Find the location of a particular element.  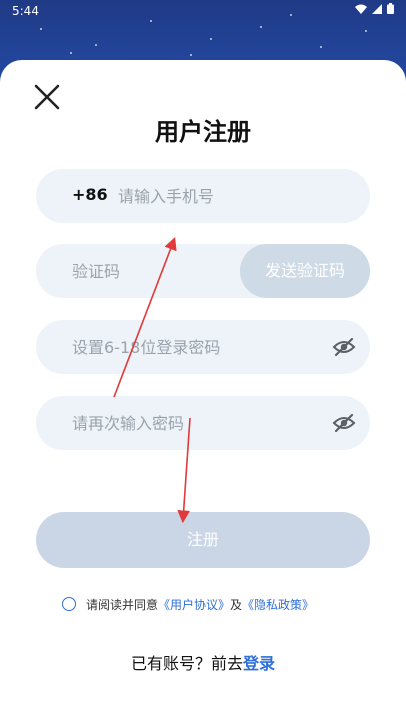

country-code: +86 is located at coordinates (90, 194).